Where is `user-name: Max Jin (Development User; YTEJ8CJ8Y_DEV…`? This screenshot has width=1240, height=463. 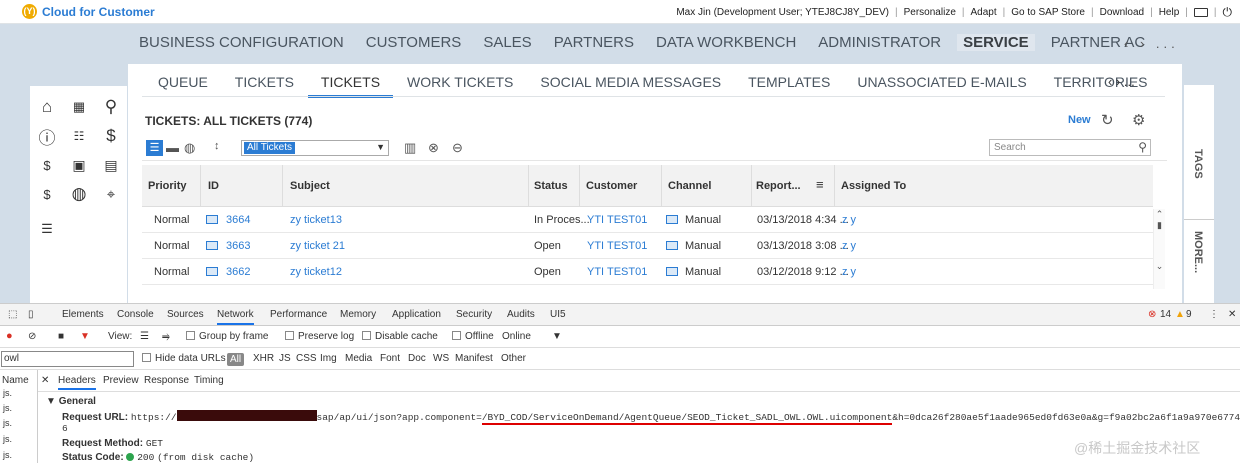 user-name: Max Jin (Development User; YTEJ8CJ8Y_DEV… is located at coordinates (782, 12).